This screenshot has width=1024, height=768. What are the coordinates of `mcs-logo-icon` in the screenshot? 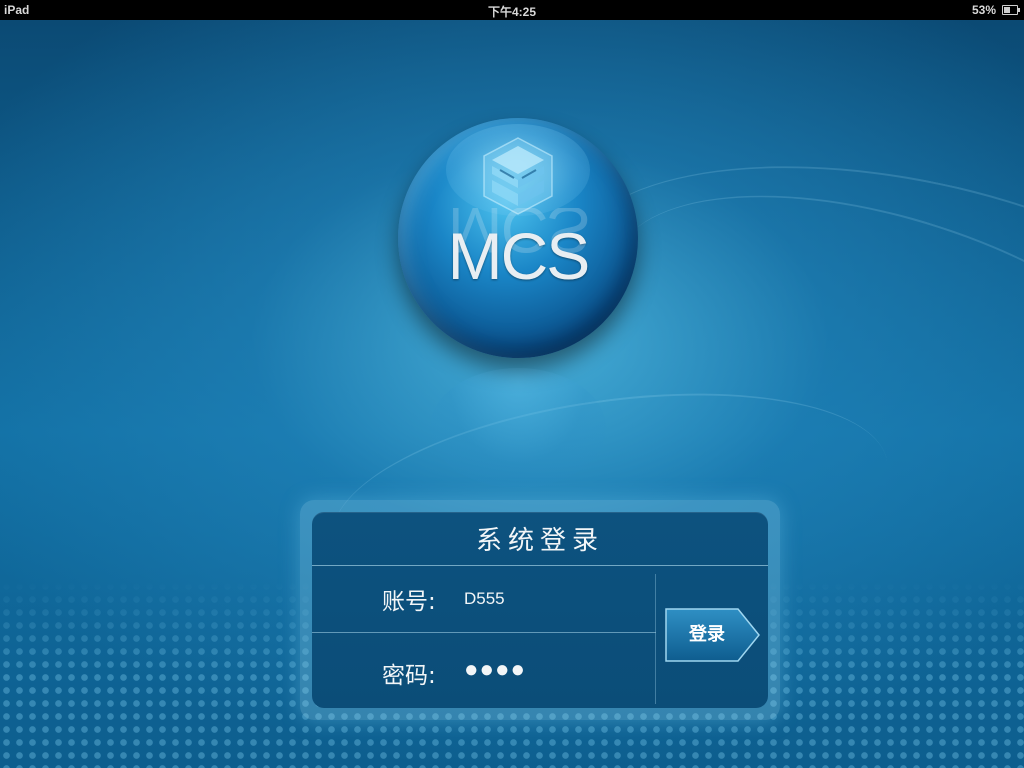 It's located at (518, 176).